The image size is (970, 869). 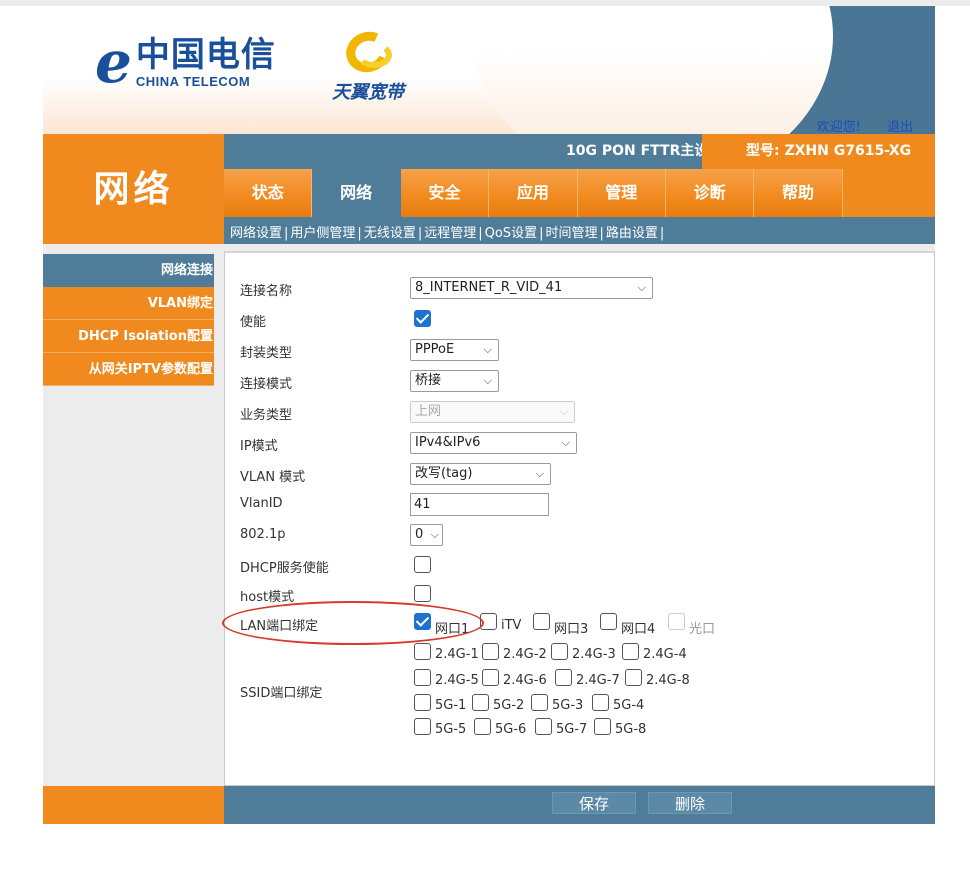 I want to click on ssid-label-0-0: 2.4G-1, so click(x=457, y=654).